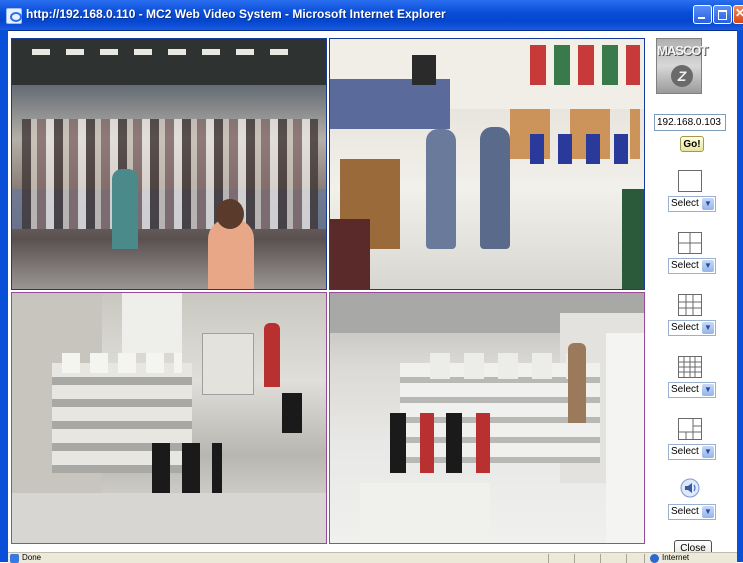 This screenshot has height=563, width=743. I want to click on person-foreground, so click(231, 254).